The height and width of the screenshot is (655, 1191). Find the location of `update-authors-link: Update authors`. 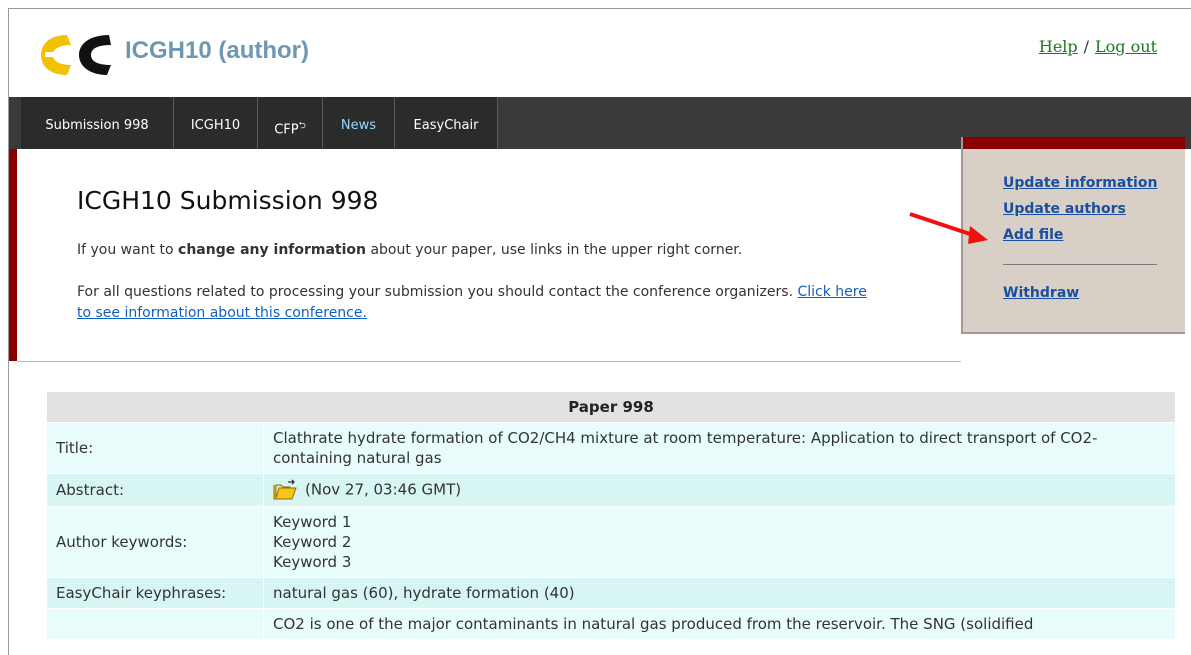

update-authors-link: Update authors is located at coordinates (1064, 209).